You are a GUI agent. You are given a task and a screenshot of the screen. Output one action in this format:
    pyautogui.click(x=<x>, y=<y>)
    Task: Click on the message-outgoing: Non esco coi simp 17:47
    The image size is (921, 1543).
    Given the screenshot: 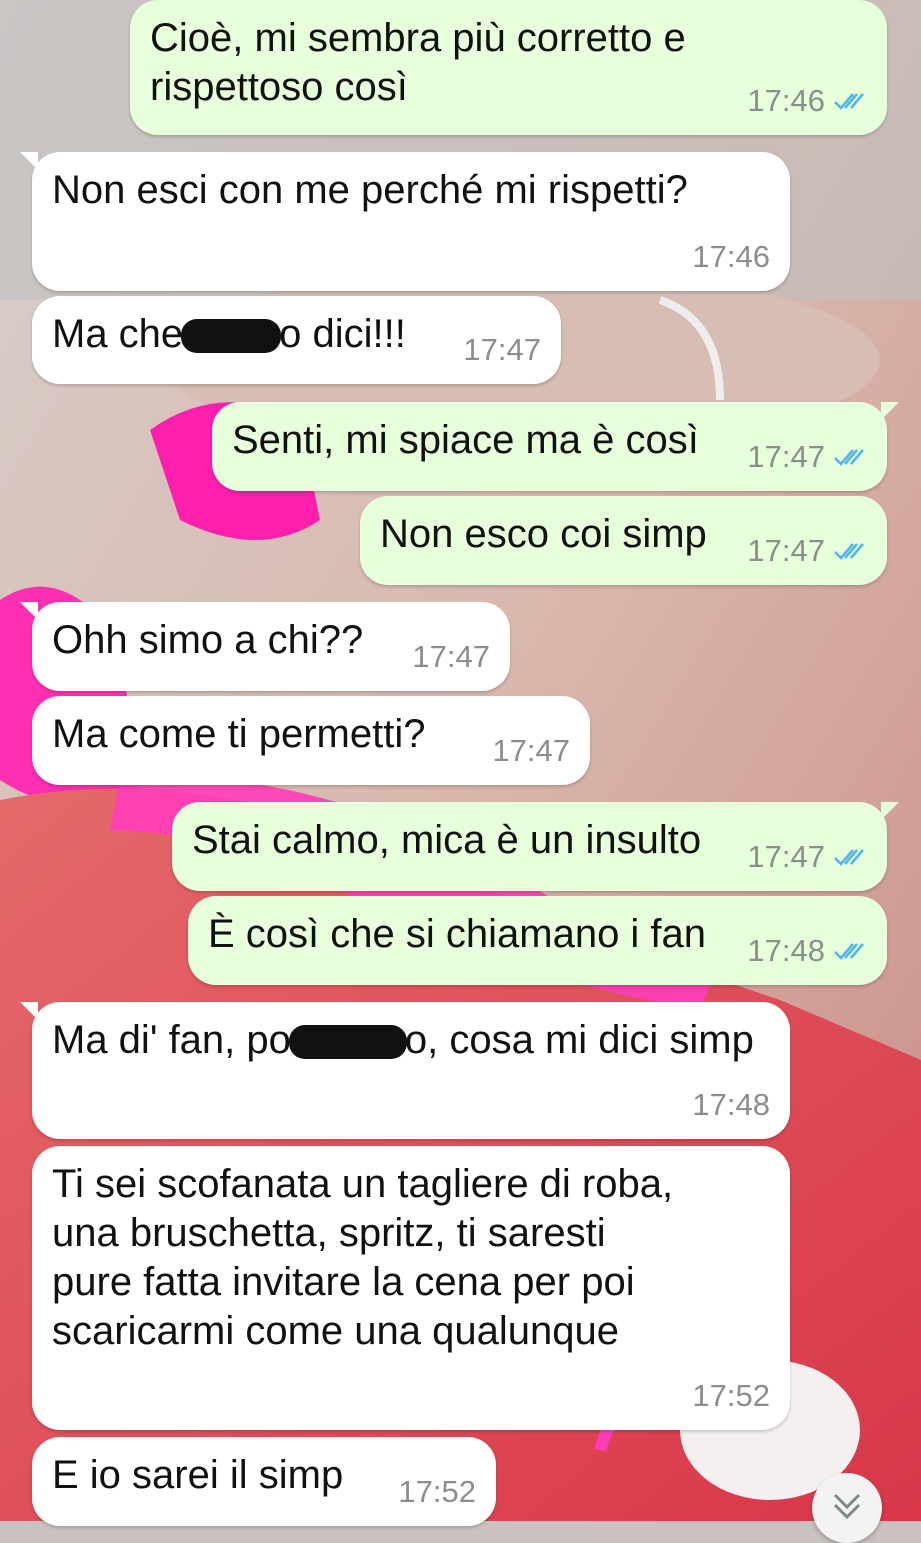 What is the action you would take?
    pyautogui.click(x=623, y=540)
    